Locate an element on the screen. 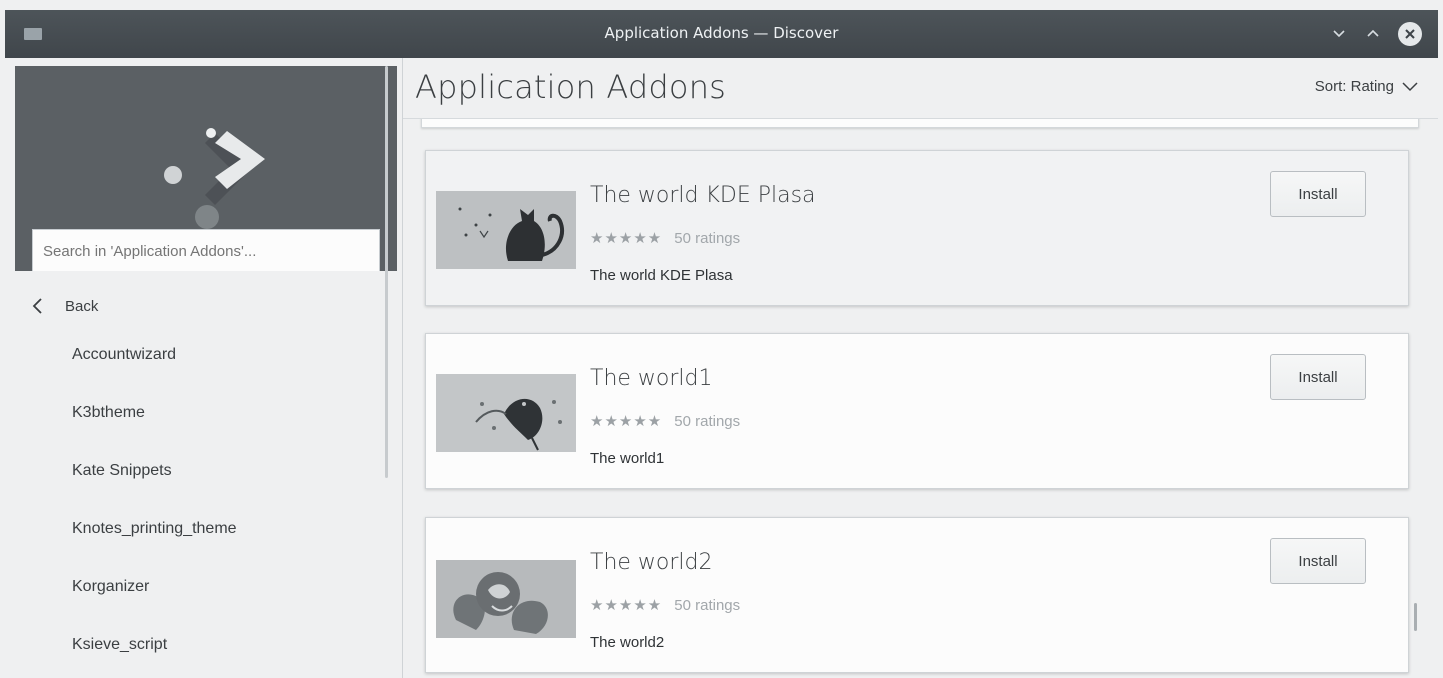 The width and height of the screenshot is (1443, 678). title-bar: Application Addons — Discover is located at coordinates (721, 34).